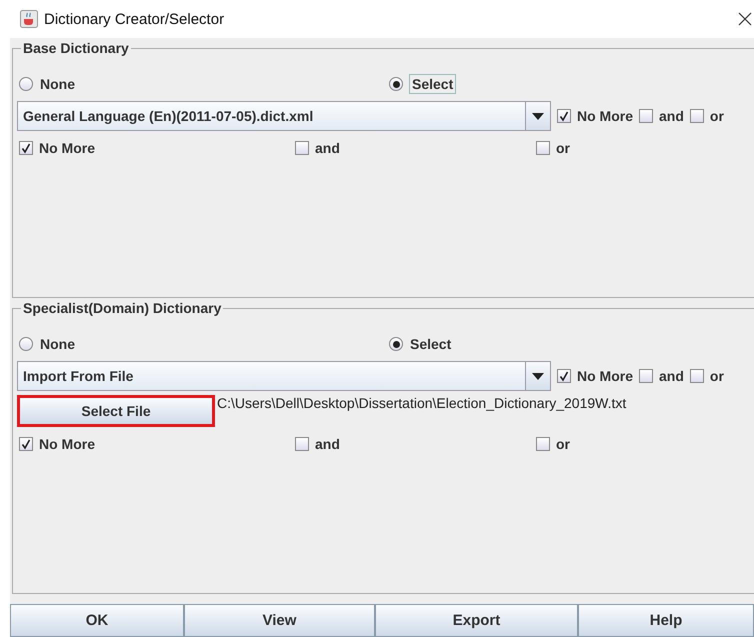  I want to click on dialog-button: Help, so click(666, 620).